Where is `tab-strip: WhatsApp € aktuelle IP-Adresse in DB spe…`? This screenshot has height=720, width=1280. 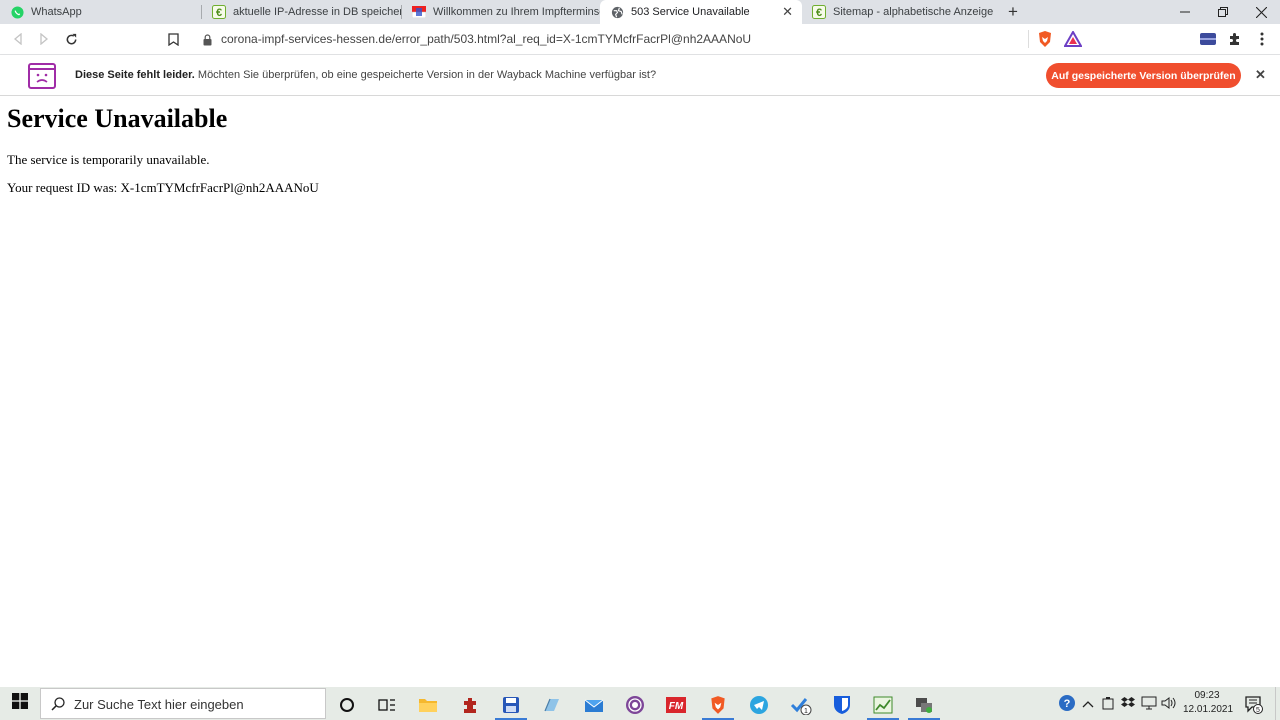
tab-strip: WhatsApp € aktuelle IP-Adresse in DB spe… is located at coordinates (640, 12).